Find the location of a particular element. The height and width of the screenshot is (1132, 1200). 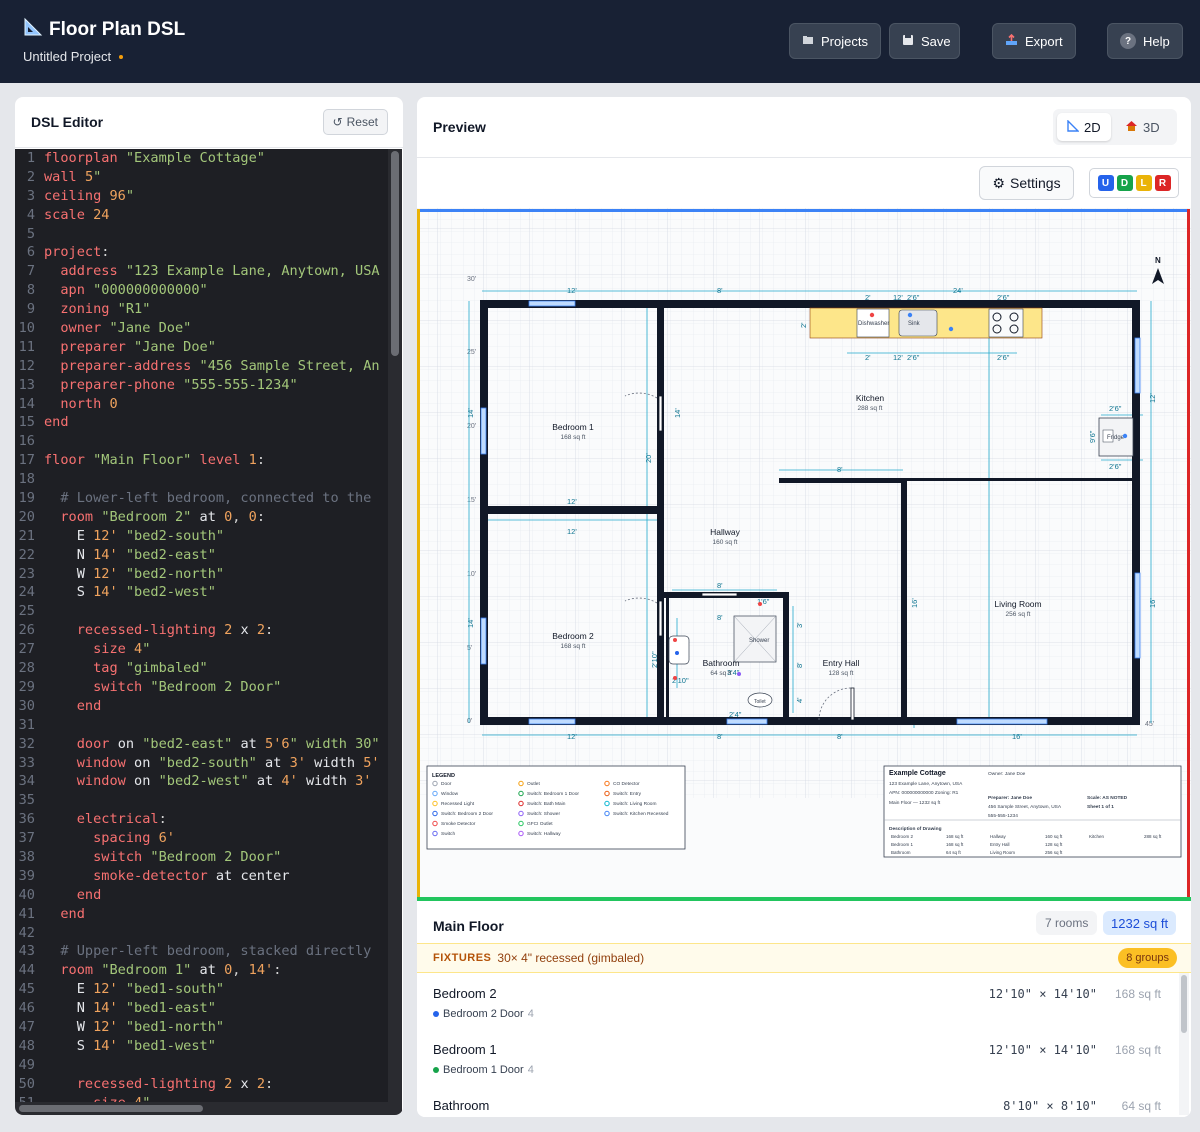

code-line: 38 switch "Bedroom 2 Door" is located at coordinates (201, 857).